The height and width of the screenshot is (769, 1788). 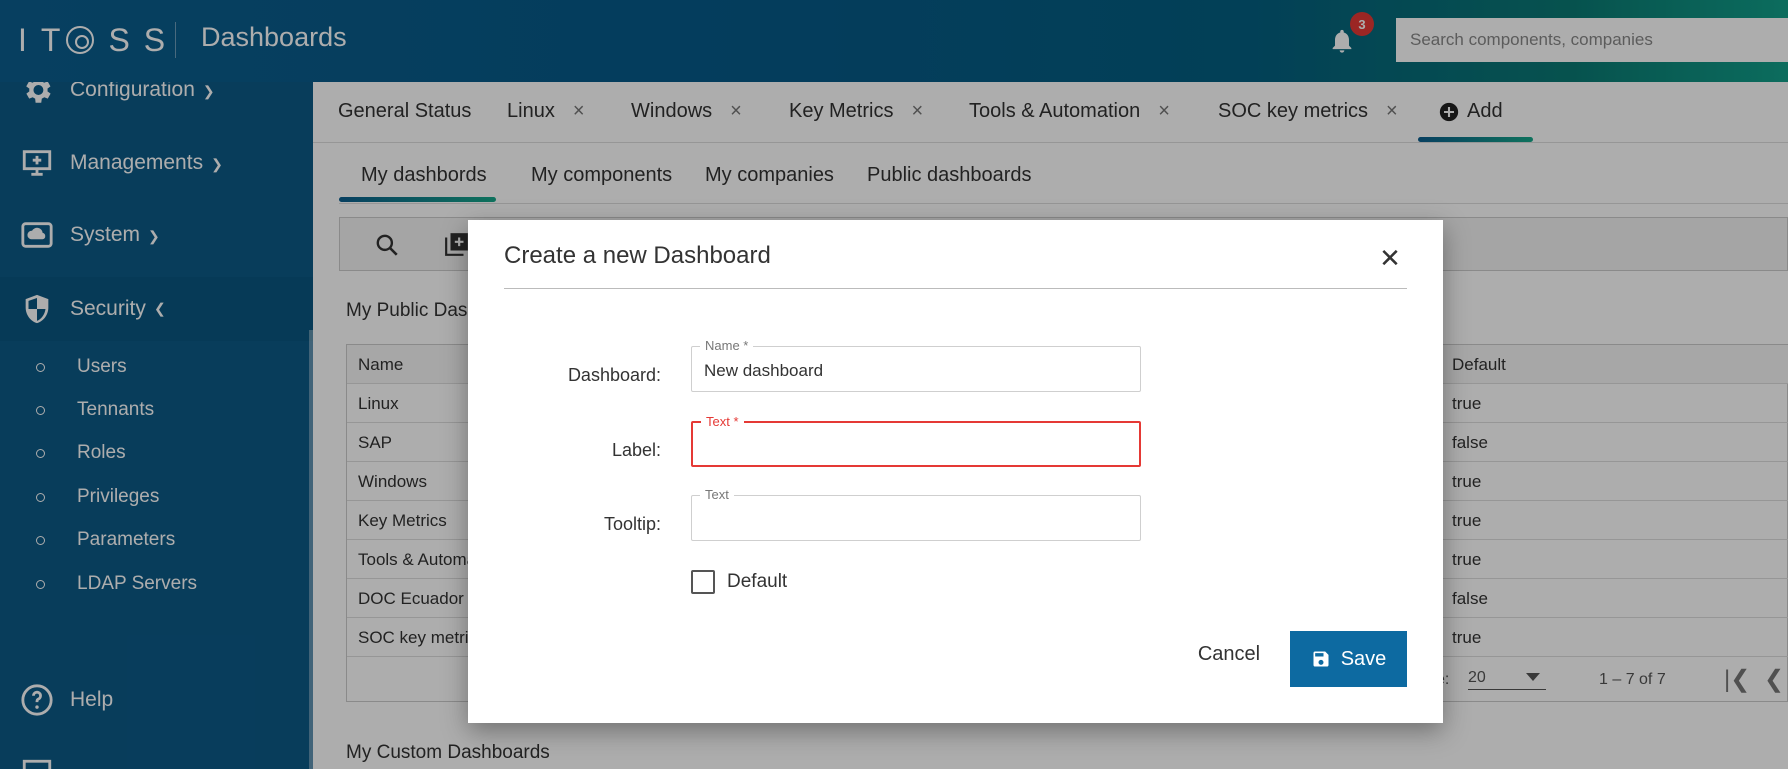 What do you see at coordinates (632, 524) in the screenshot?
I see `tooltip-label: Tooltip:` at bounding box center [632, 524].